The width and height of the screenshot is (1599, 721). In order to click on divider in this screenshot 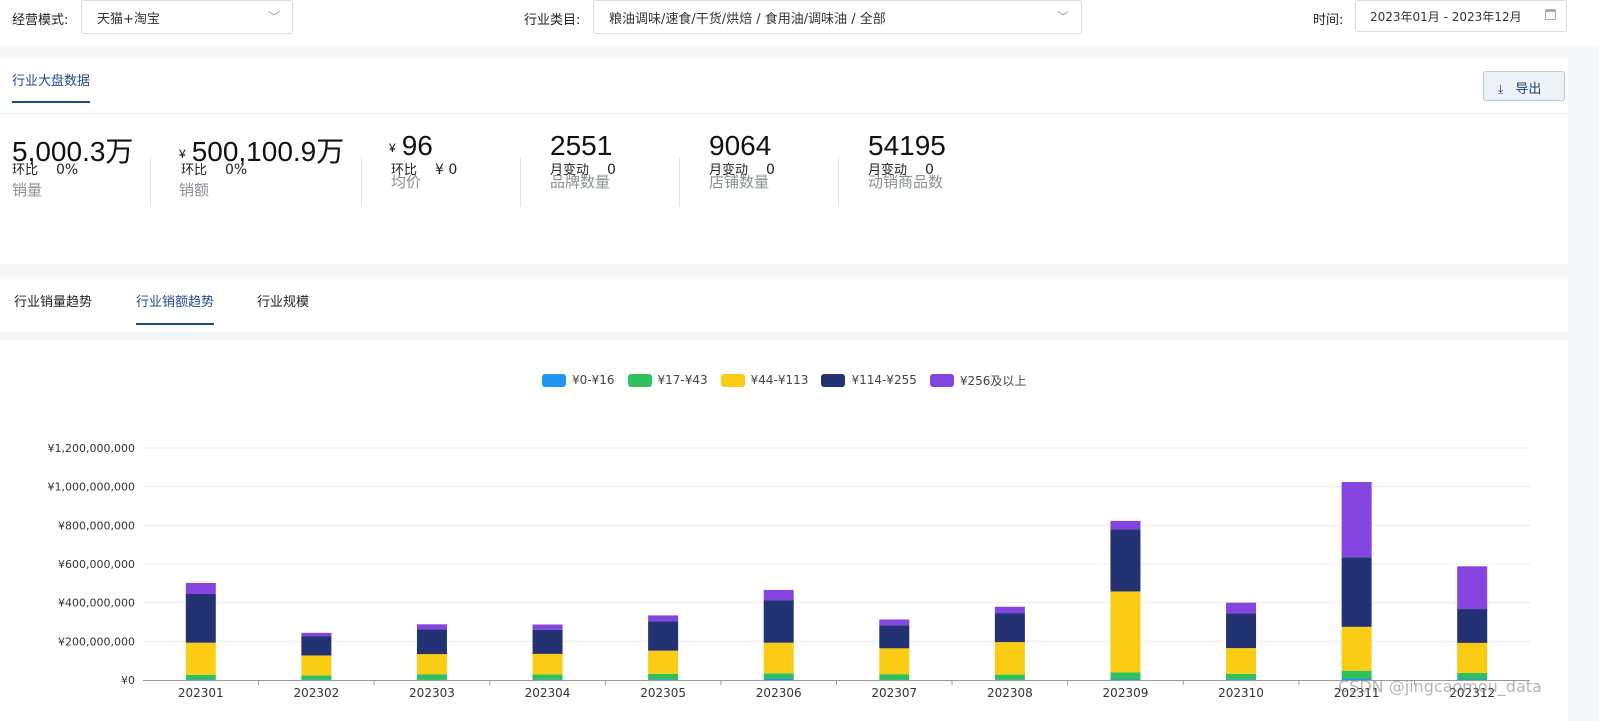, I will do `click(784, 113)`.